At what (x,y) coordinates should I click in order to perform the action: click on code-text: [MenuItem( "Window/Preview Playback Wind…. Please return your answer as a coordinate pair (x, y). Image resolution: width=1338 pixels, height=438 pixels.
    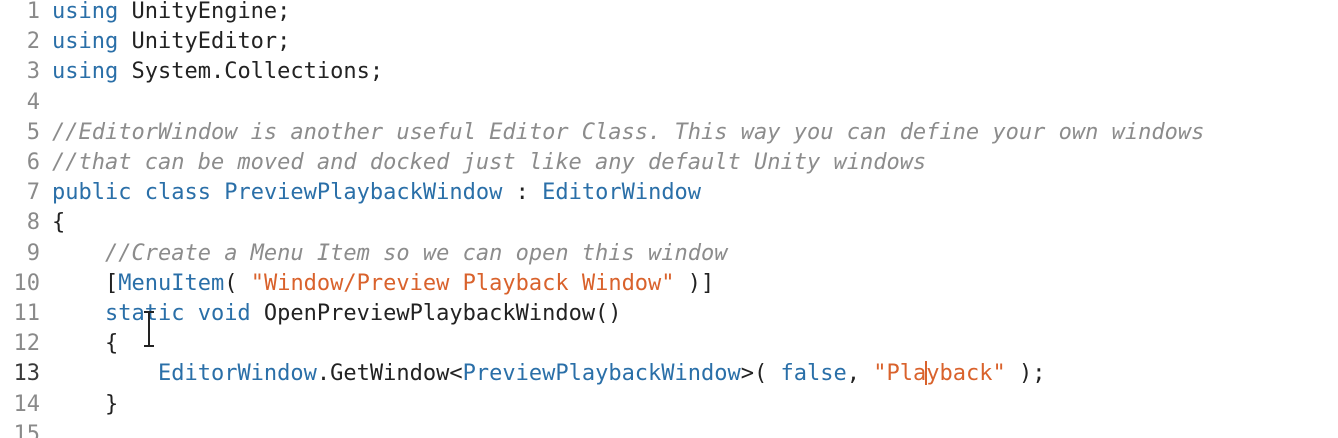
    Looking at the image, I should click on (383, 284).